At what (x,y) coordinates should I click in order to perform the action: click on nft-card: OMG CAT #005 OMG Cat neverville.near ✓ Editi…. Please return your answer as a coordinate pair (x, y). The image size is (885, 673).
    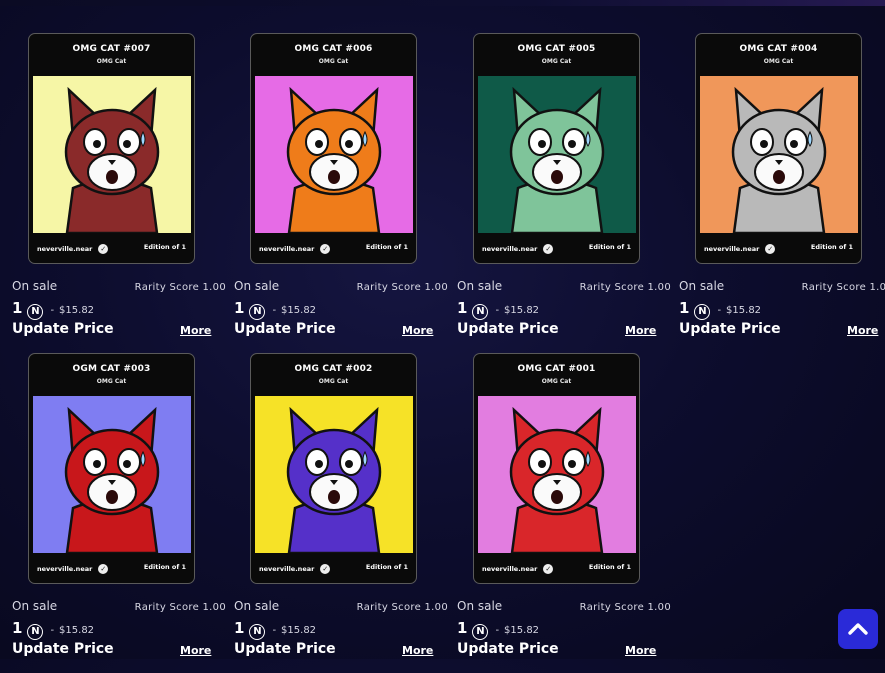
    Looking at the image, I should click on (556, 148).